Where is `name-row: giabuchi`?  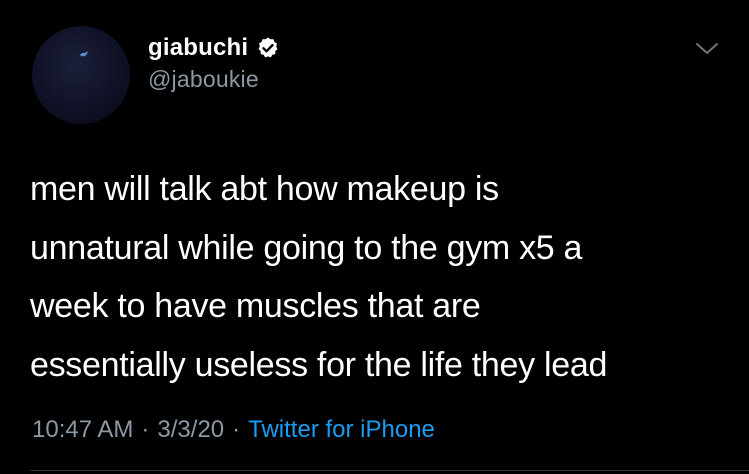 name-row: giabuchi is located at coordinates (214, 48).